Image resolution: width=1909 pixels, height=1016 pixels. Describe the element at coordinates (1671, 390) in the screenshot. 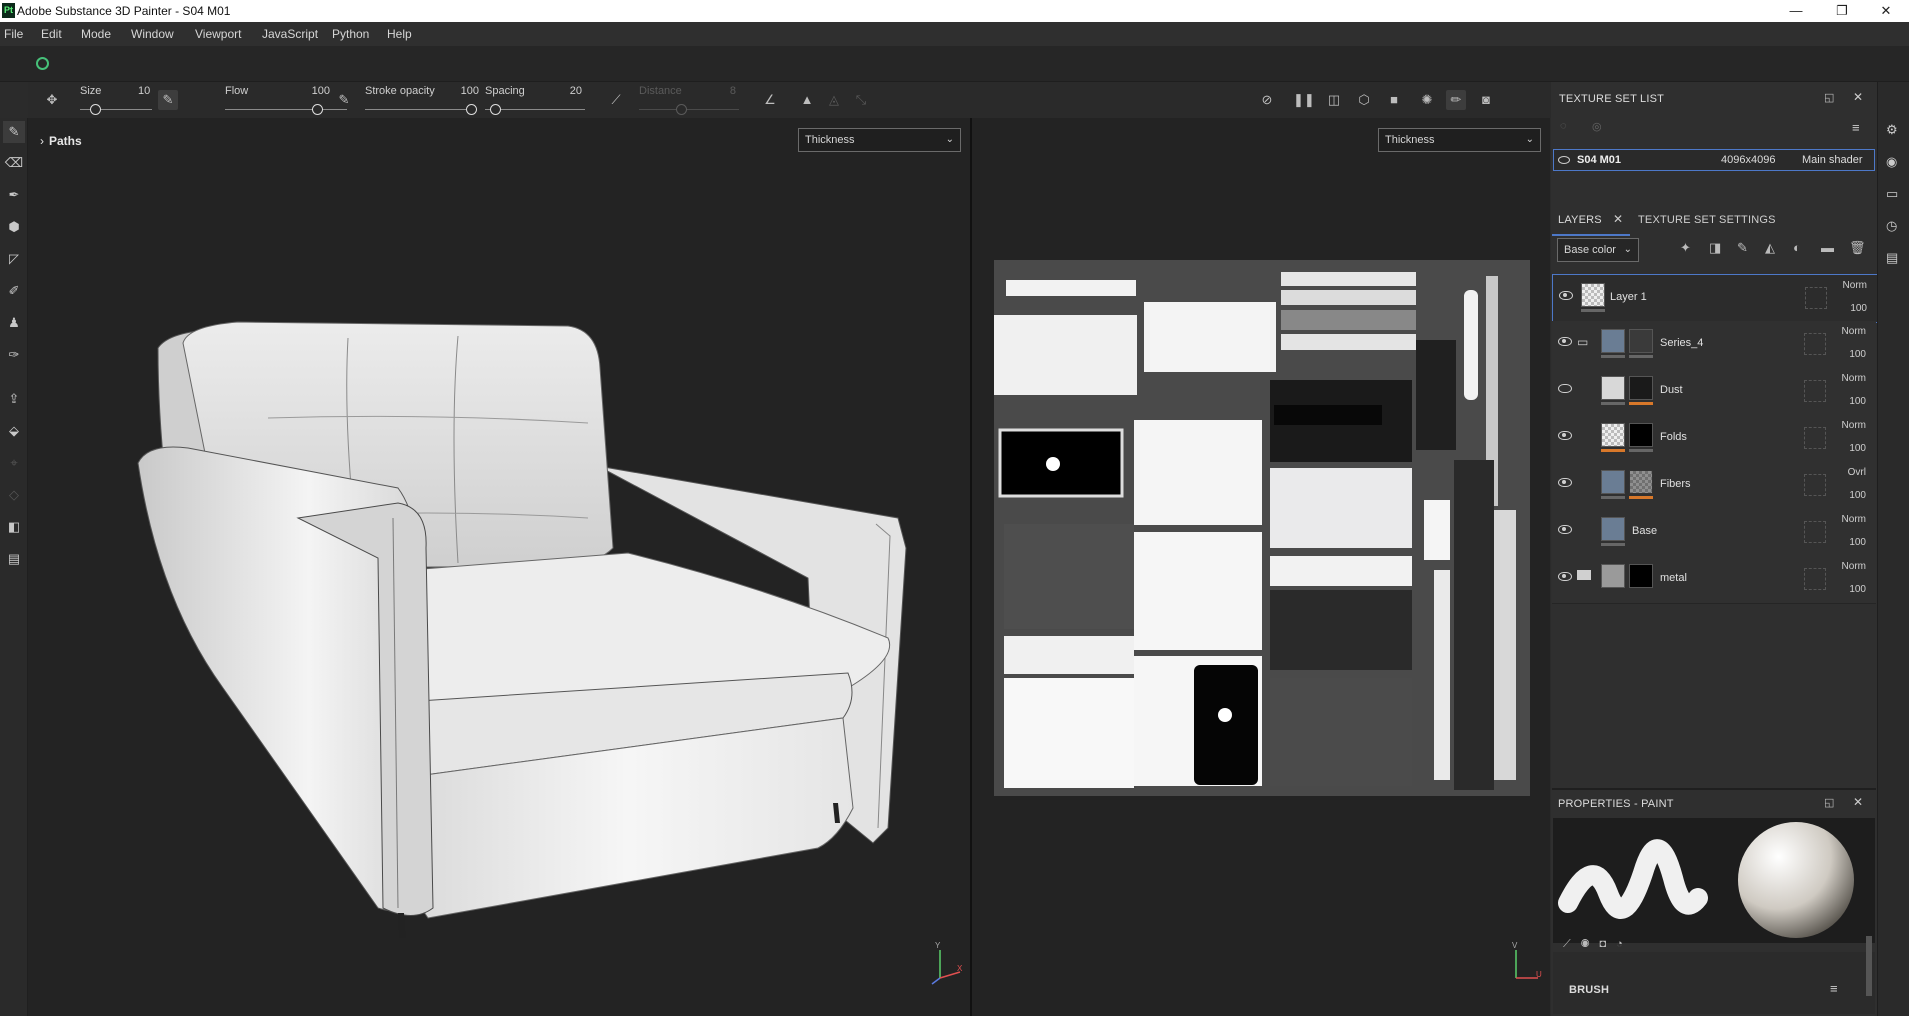

I see `layer-name: Dust` at that location.